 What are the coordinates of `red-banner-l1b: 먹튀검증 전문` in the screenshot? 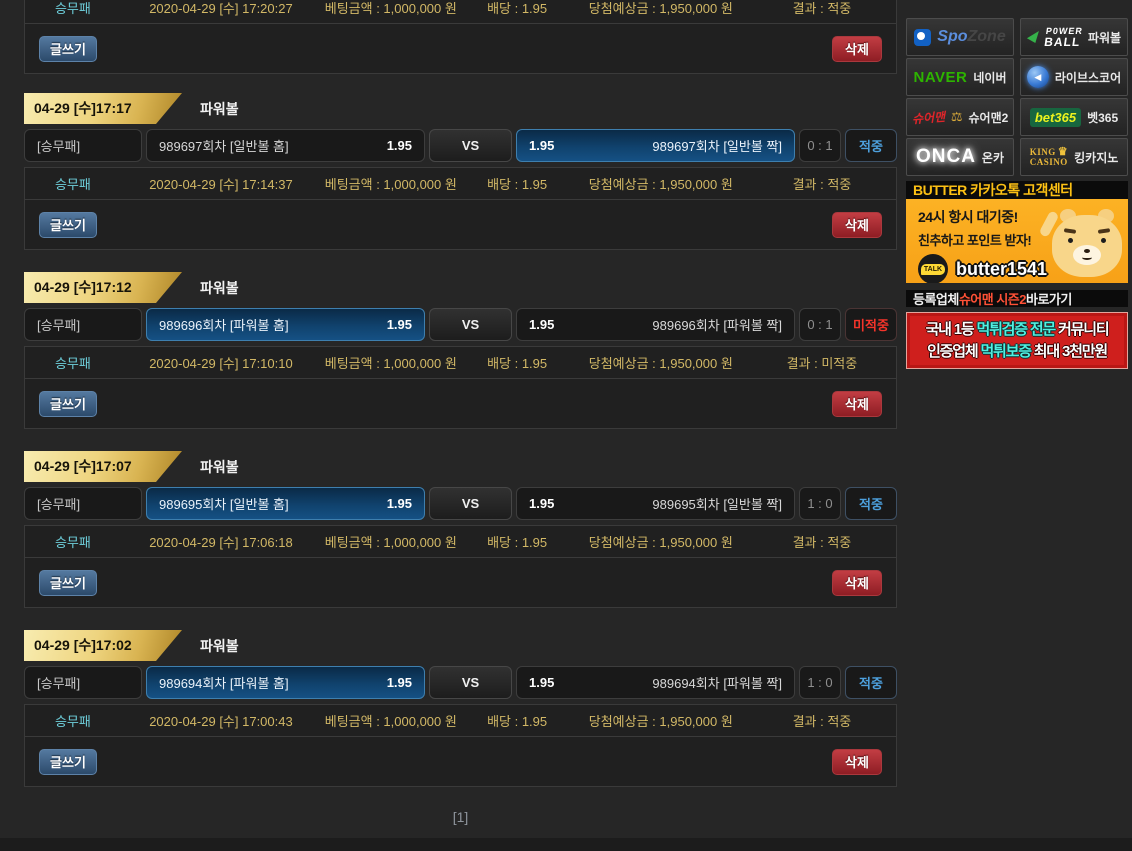 It's located at (1016, 329).